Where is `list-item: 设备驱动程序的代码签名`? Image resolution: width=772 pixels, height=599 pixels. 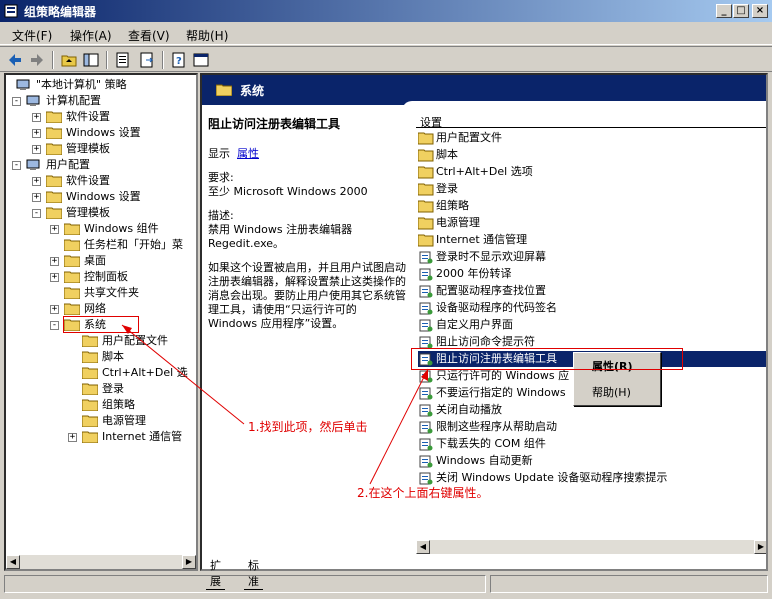
list-item: 设备驱动程序的代码签名 is located at coordinates (592, 308).